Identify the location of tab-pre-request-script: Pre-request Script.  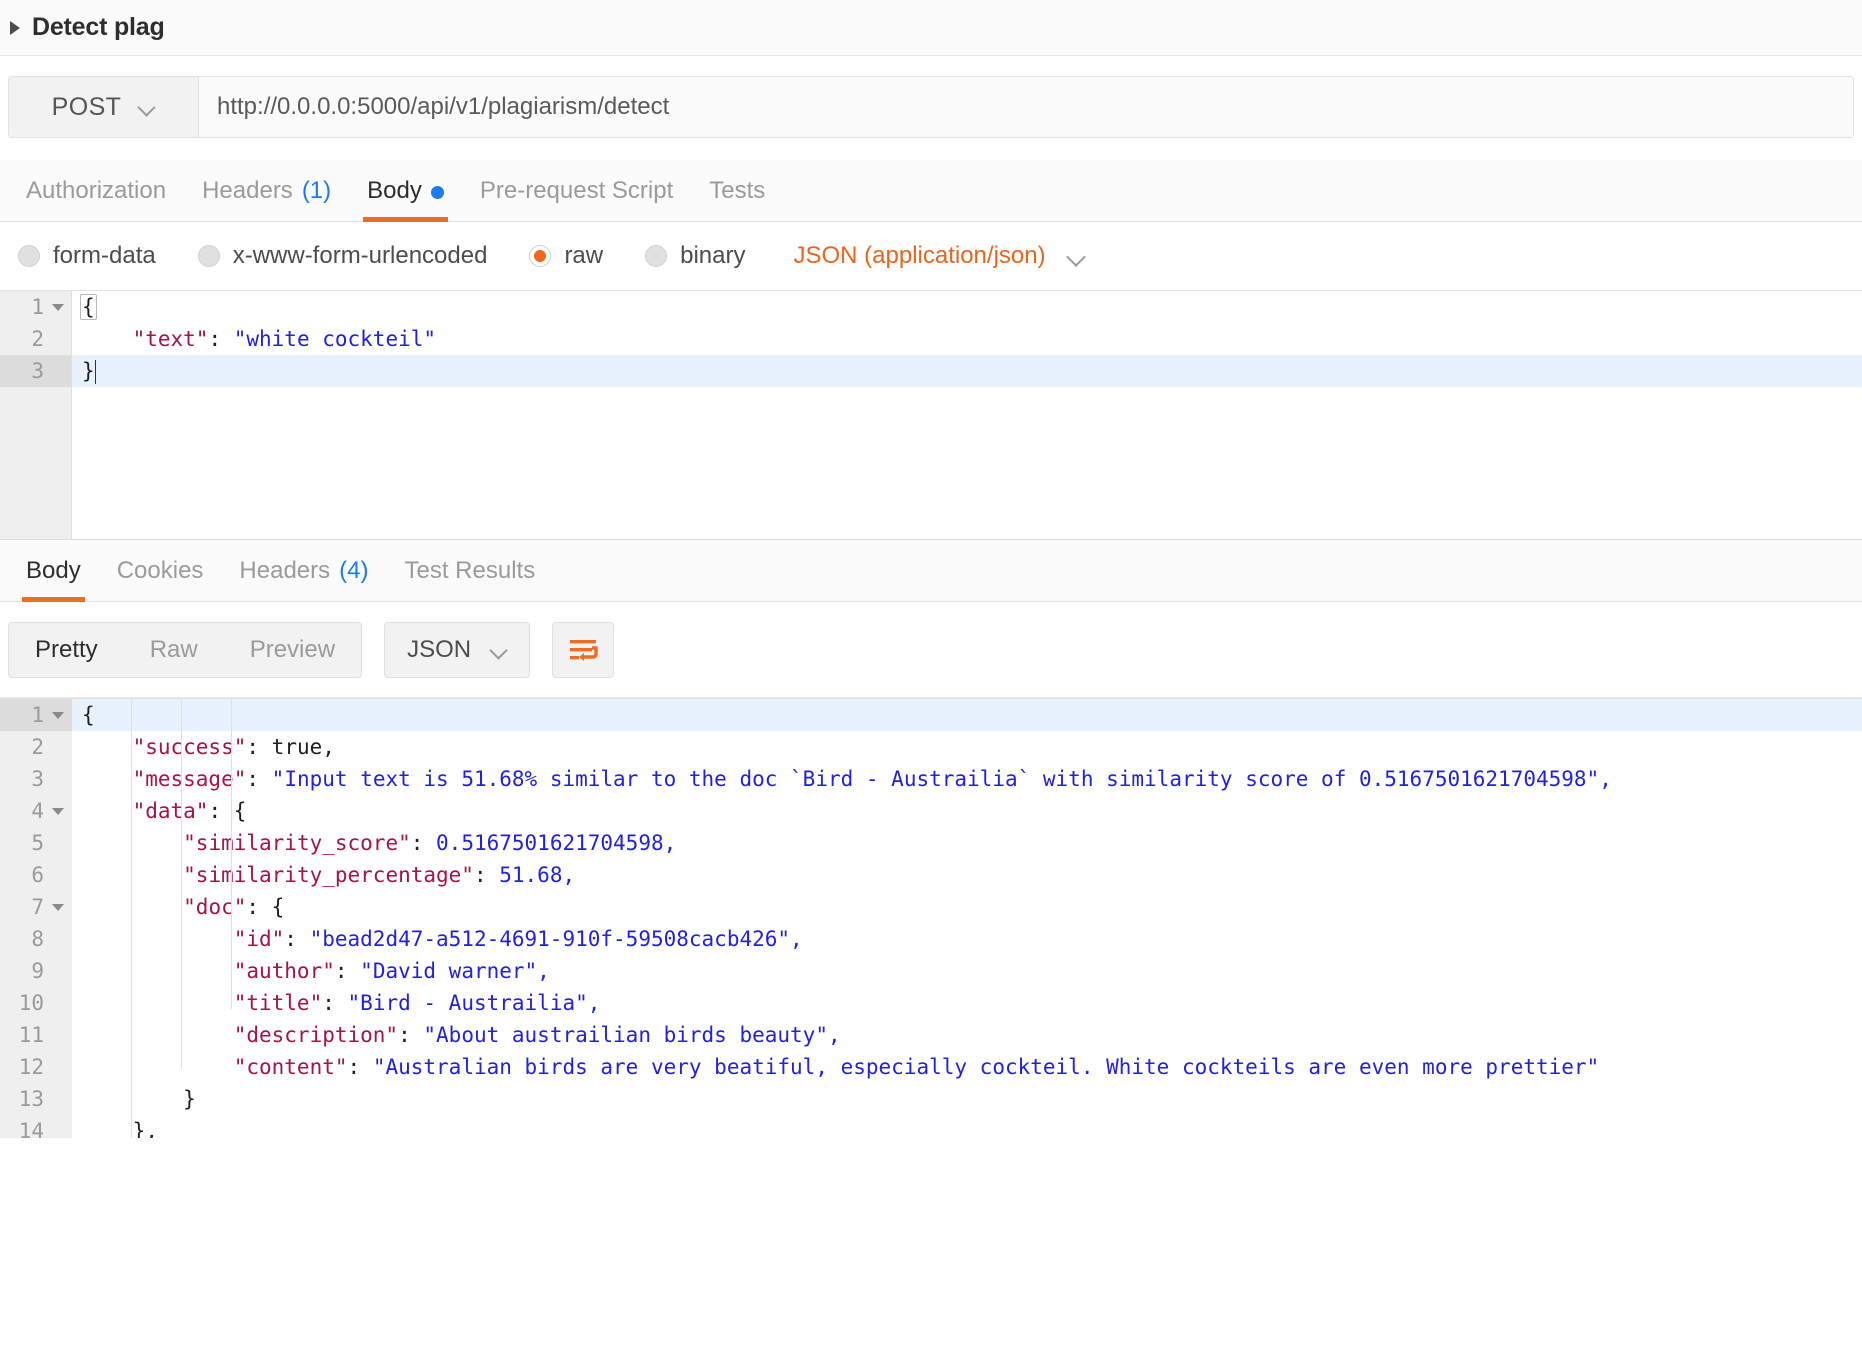
(576, 199).